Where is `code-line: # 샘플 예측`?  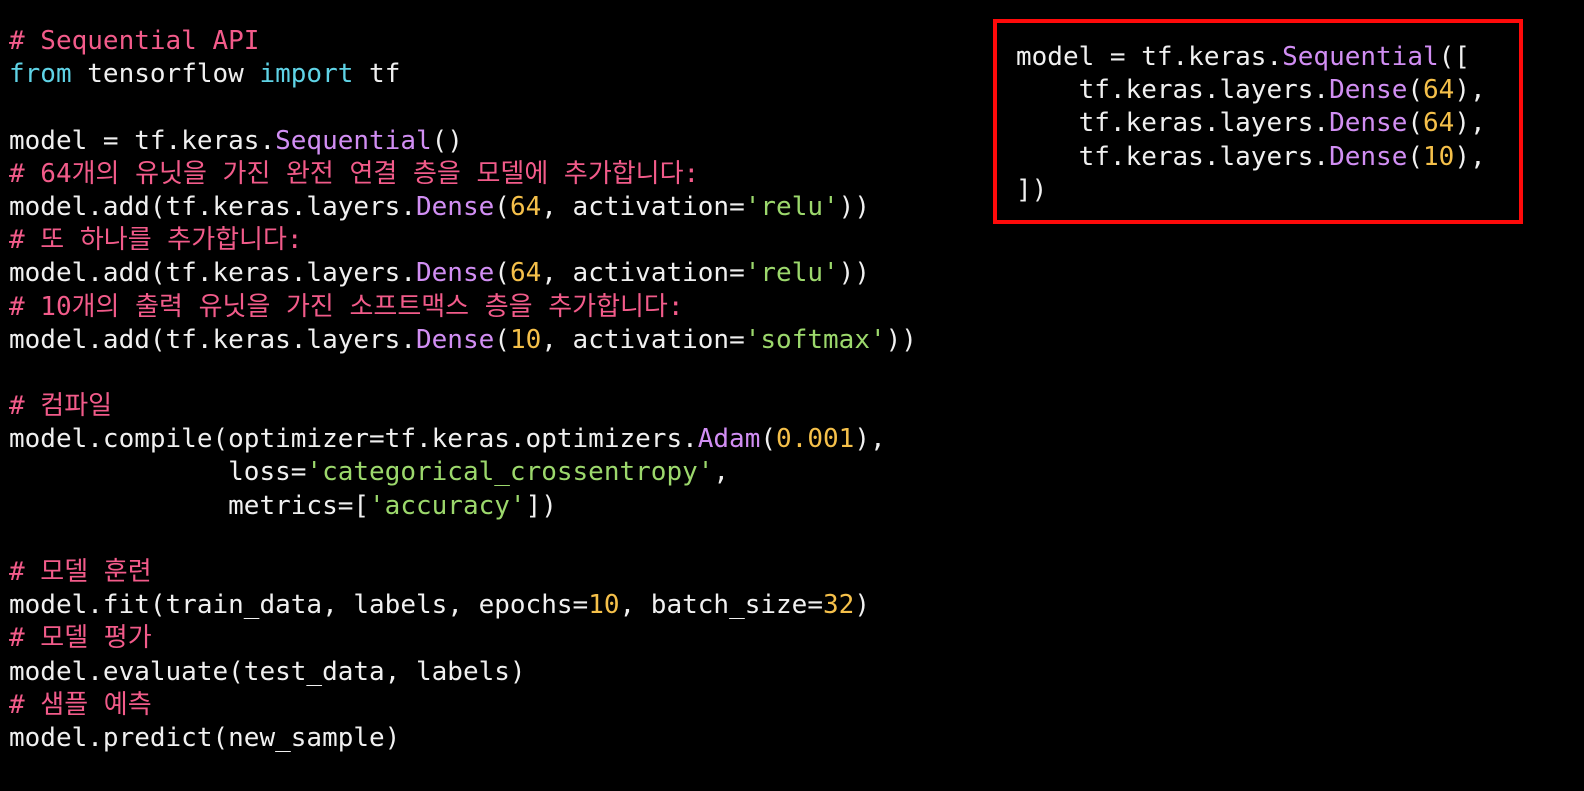 code-line: # 샘플 예측 is located at coordinates (463, 705).